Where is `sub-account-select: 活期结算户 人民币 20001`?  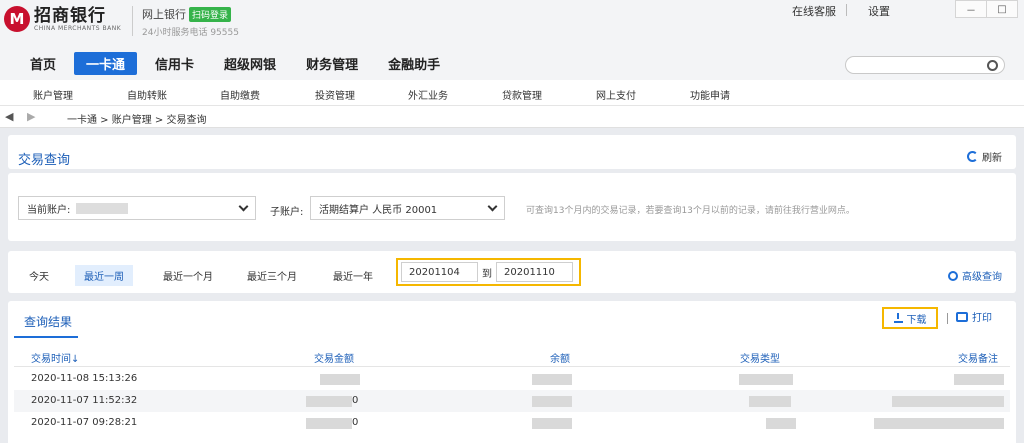 sub-account-select: 活期结算户 人民币 20001 is located at coordinates (407, 208).